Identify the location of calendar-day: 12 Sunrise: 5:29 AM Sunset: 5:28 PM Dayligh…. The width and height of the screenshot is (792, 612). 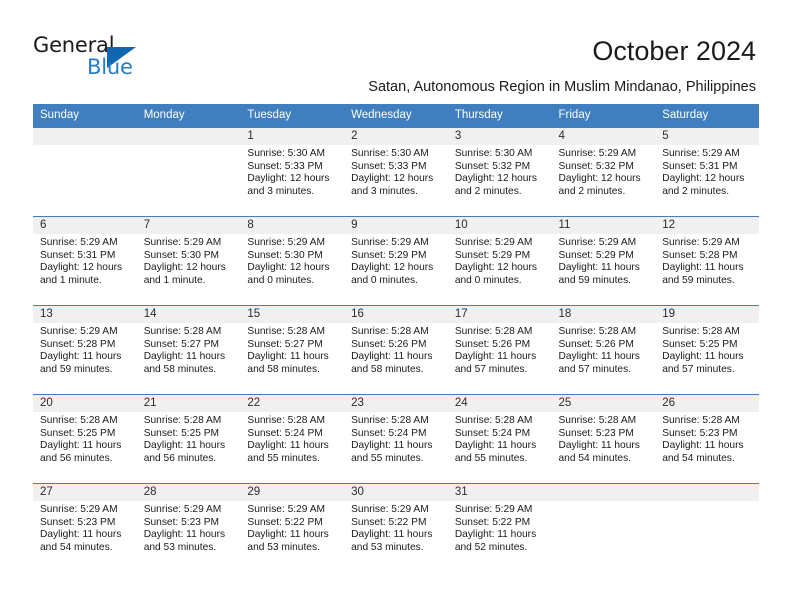
(707, 260).